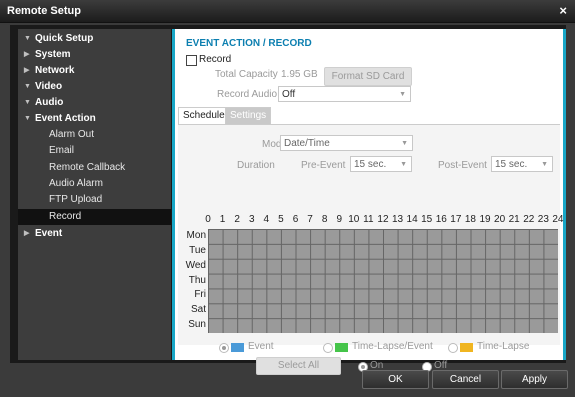 This screenshot has width=575, height=397. What do you see at coordinates (368, 76) in the screenshot?
I see `format-sd-card-button: Format SD Card` at bounding box center [368, 76].